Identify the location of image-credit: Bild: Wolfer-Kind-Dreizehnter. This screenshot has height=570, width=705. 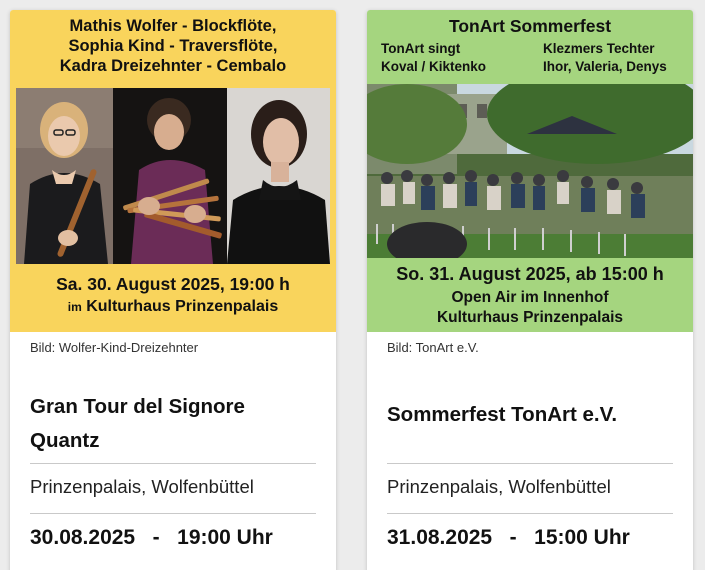
(114, 347).